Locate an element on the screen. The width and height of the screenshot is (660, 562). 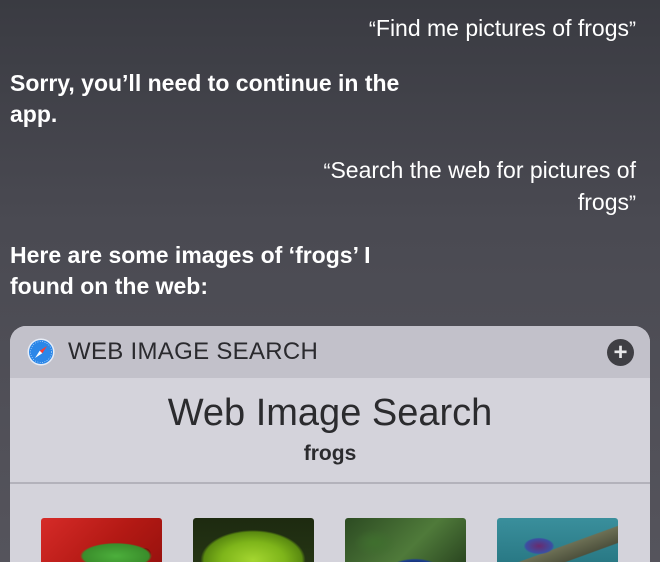
open-quote: “ is located at coordinates (372, 29).